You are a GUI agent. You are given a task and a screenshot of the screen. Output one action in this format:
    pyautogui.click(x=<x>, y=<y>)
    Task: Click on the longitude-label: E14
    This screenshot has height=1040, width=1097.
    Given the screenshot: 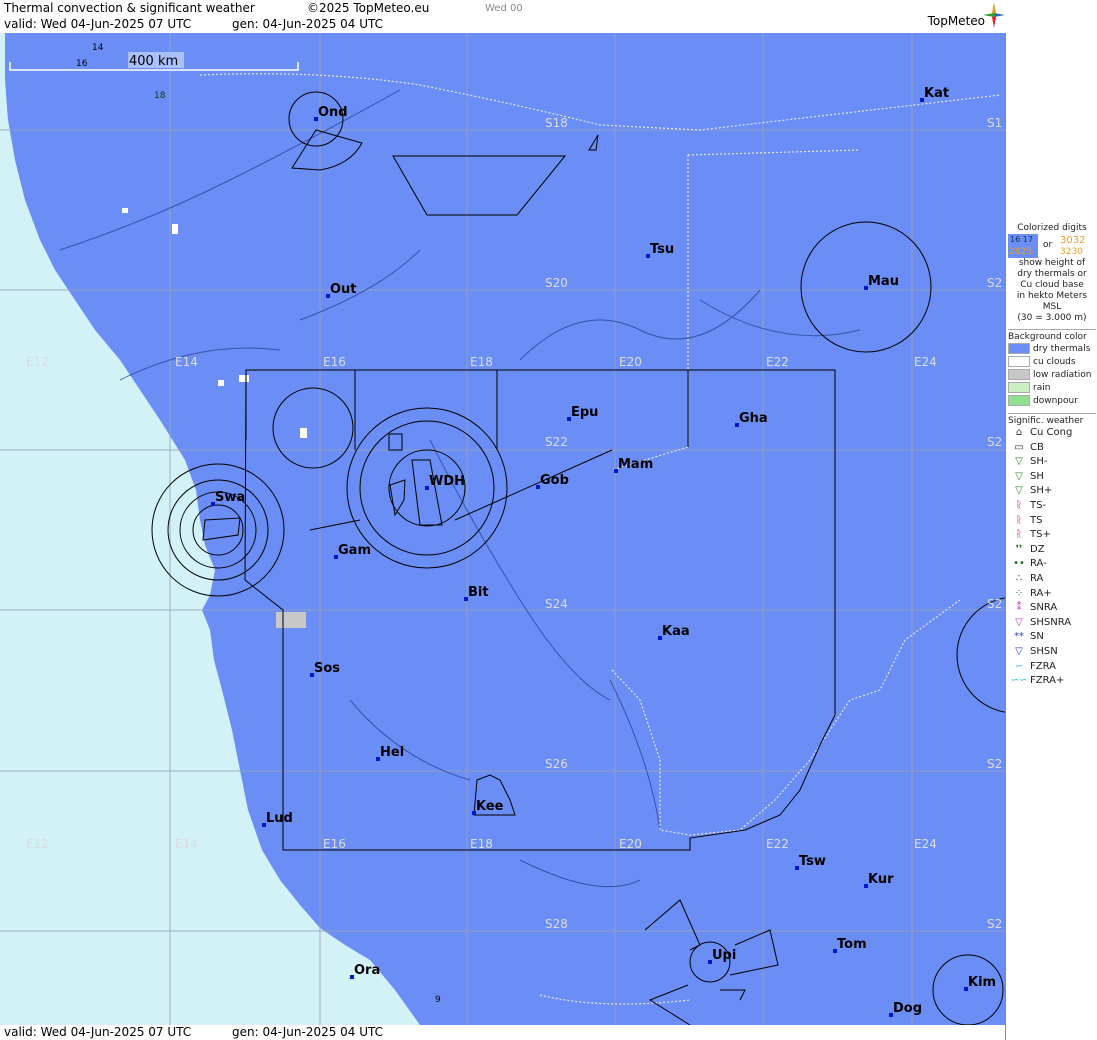 What is the action you would take?
    pyautogui.click(x=186, y=362)
    